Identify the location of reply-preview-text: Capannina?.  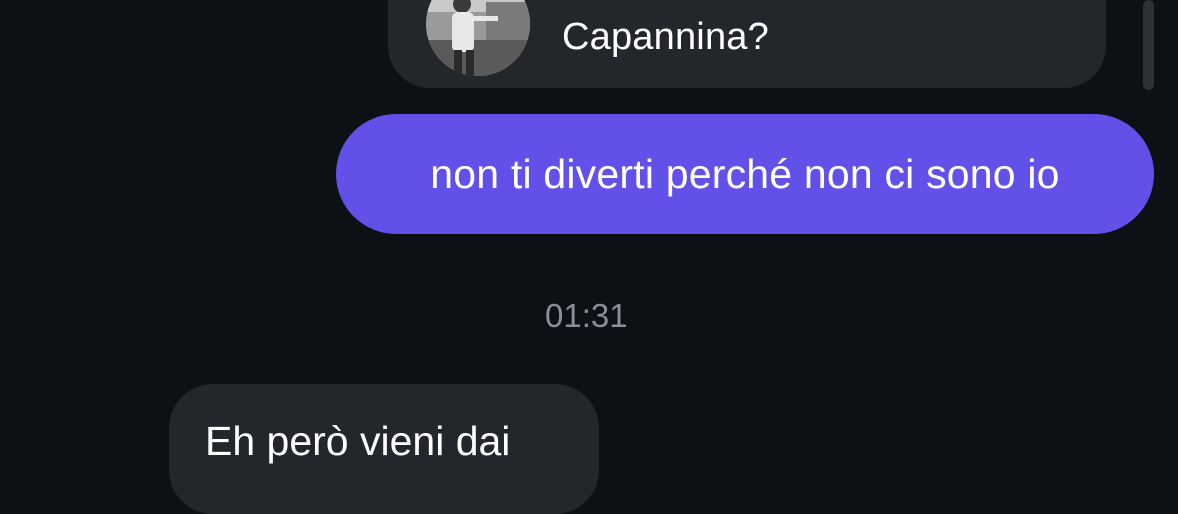
(665, 37).